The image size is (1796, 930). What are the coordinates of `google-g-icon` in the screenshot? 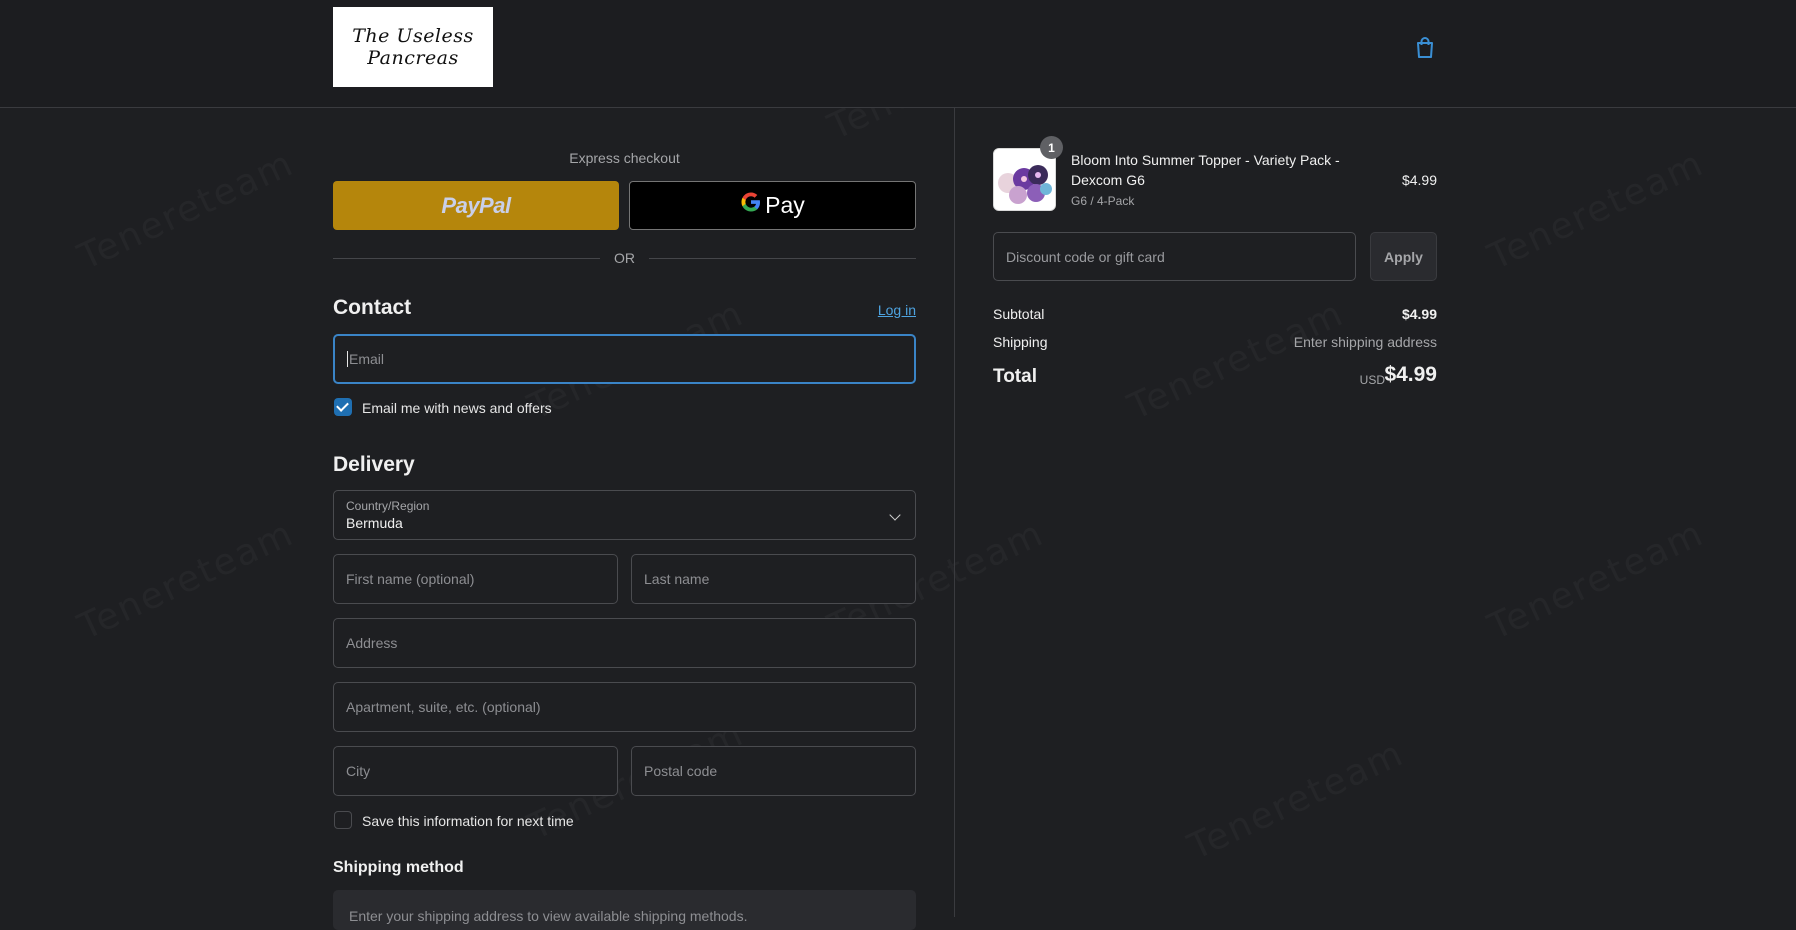 It's located at (751, 205).